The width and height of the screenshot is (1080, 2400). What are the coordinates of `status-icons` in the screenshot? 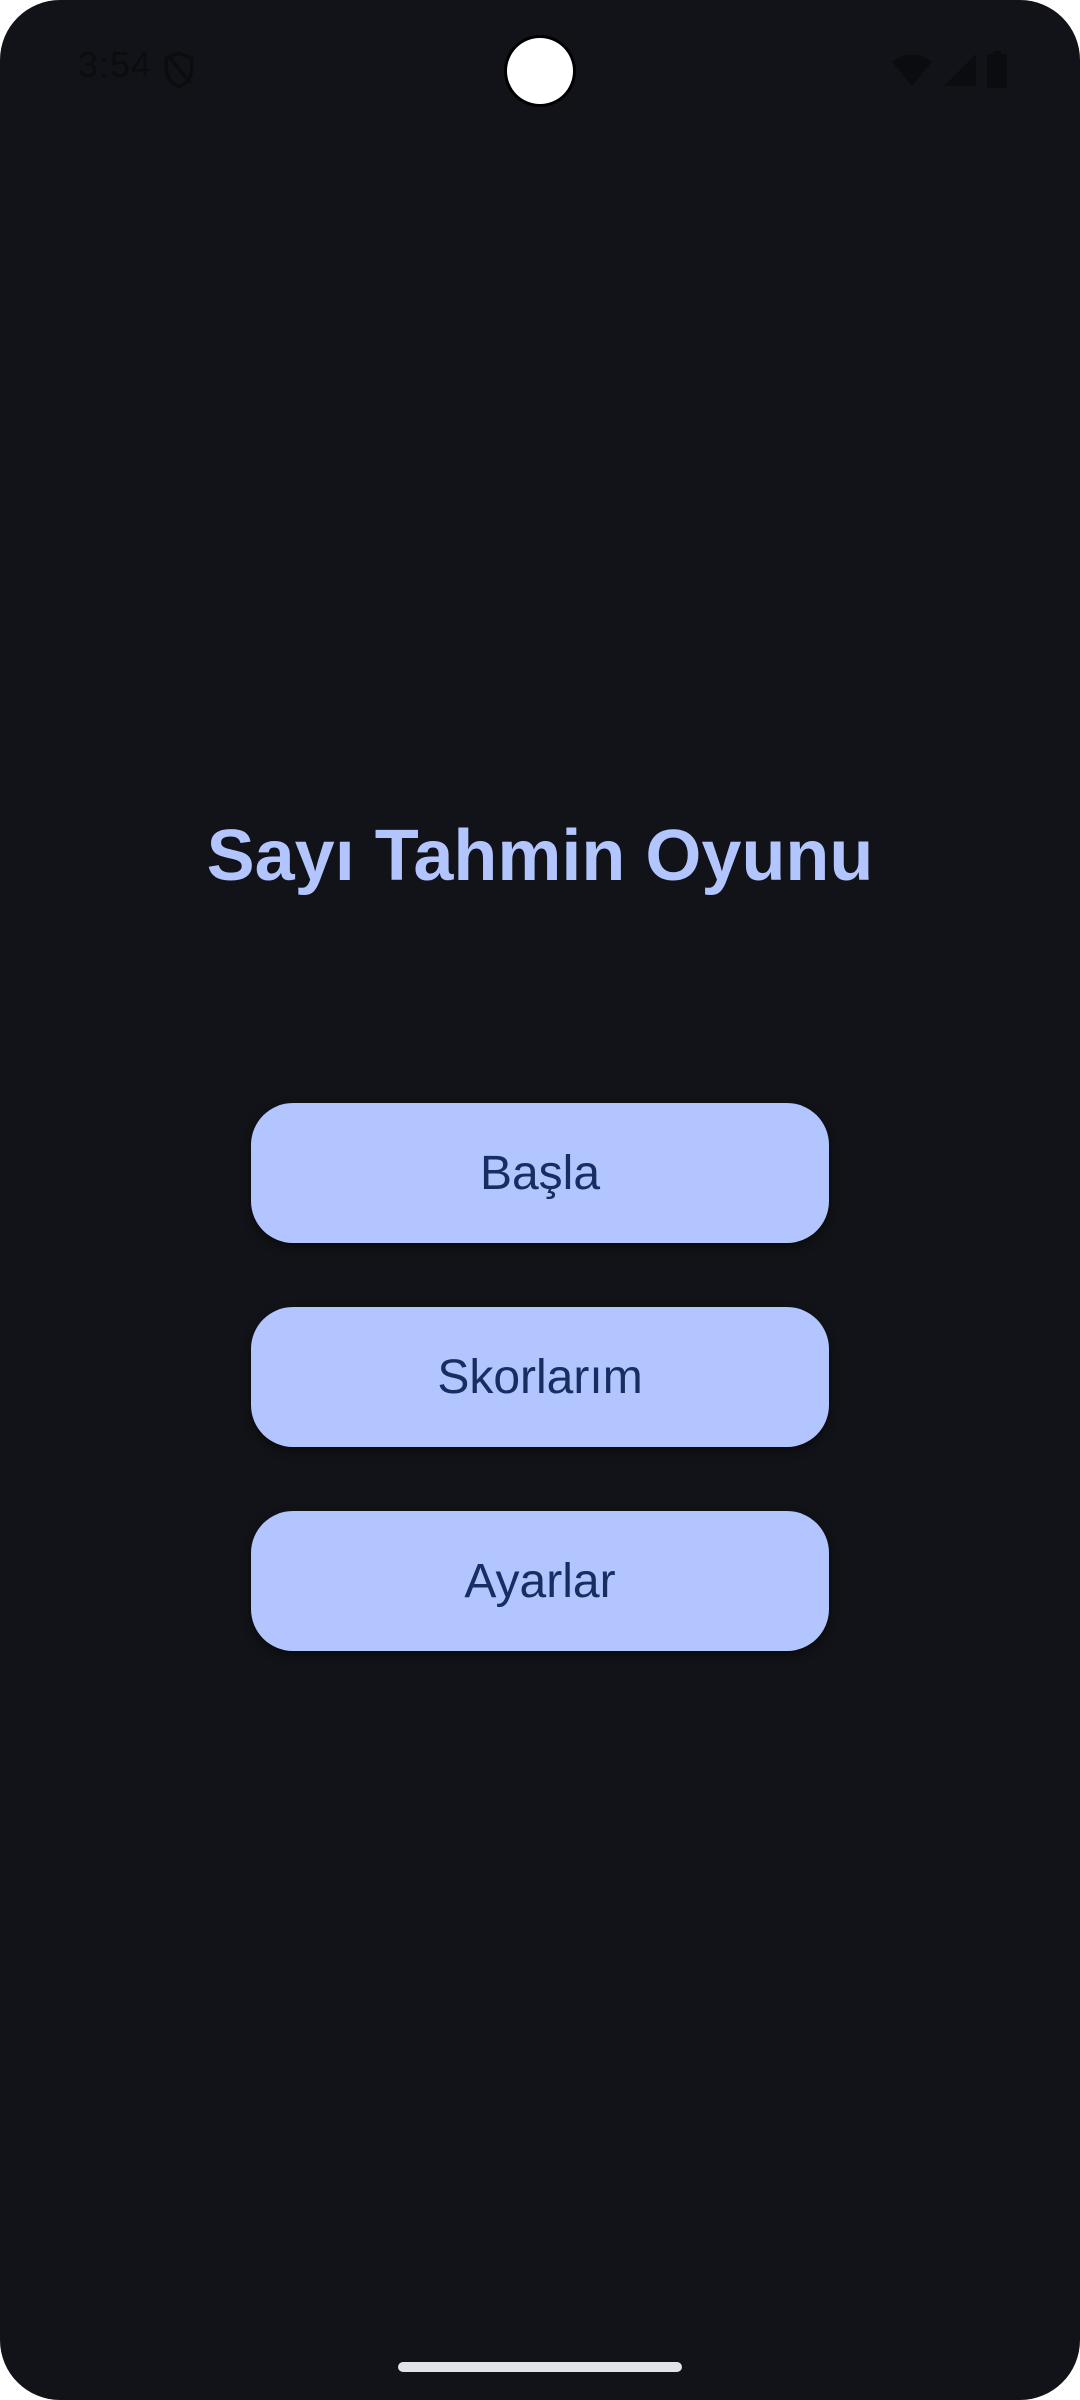 It's located at (949, 70).